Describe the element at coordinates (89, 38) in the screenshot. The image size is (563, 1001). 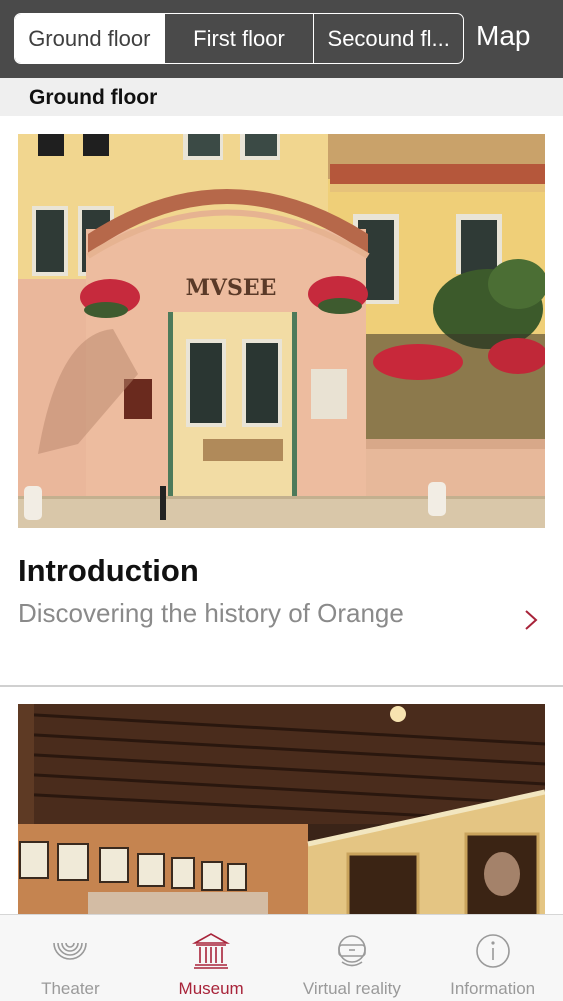
I see `segment-ground-floor: Ground floor` at that location.